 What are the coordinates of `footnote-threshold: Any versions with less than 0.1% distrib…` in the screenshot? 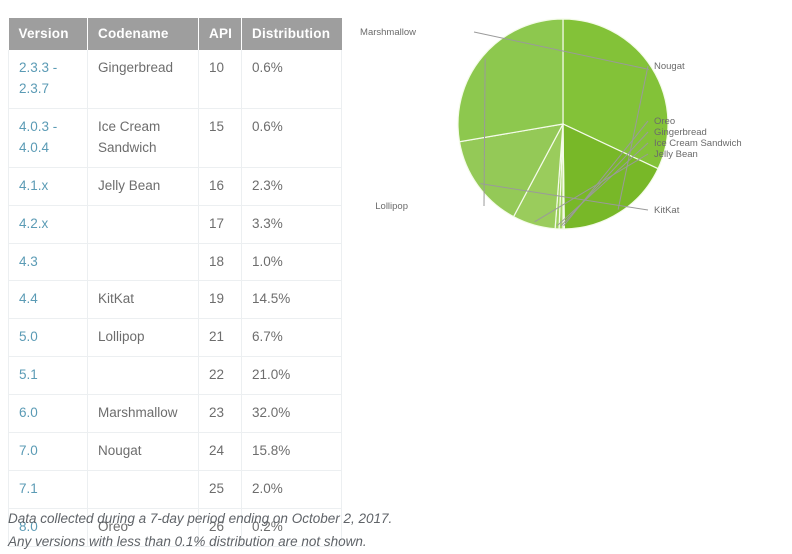 It's located at (187, 542).